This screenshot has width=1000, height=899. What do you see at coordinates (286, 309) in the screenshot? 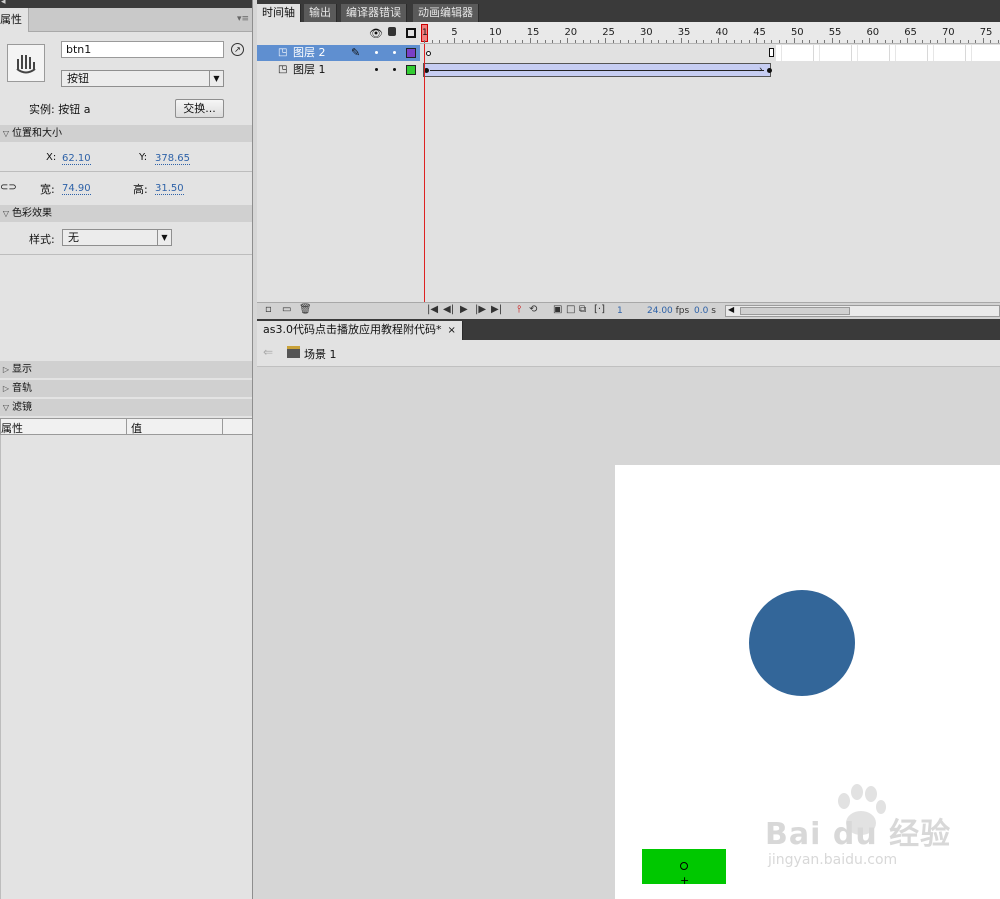
I see `new-folder-icon: ▭` at bounding box center [286, 309].